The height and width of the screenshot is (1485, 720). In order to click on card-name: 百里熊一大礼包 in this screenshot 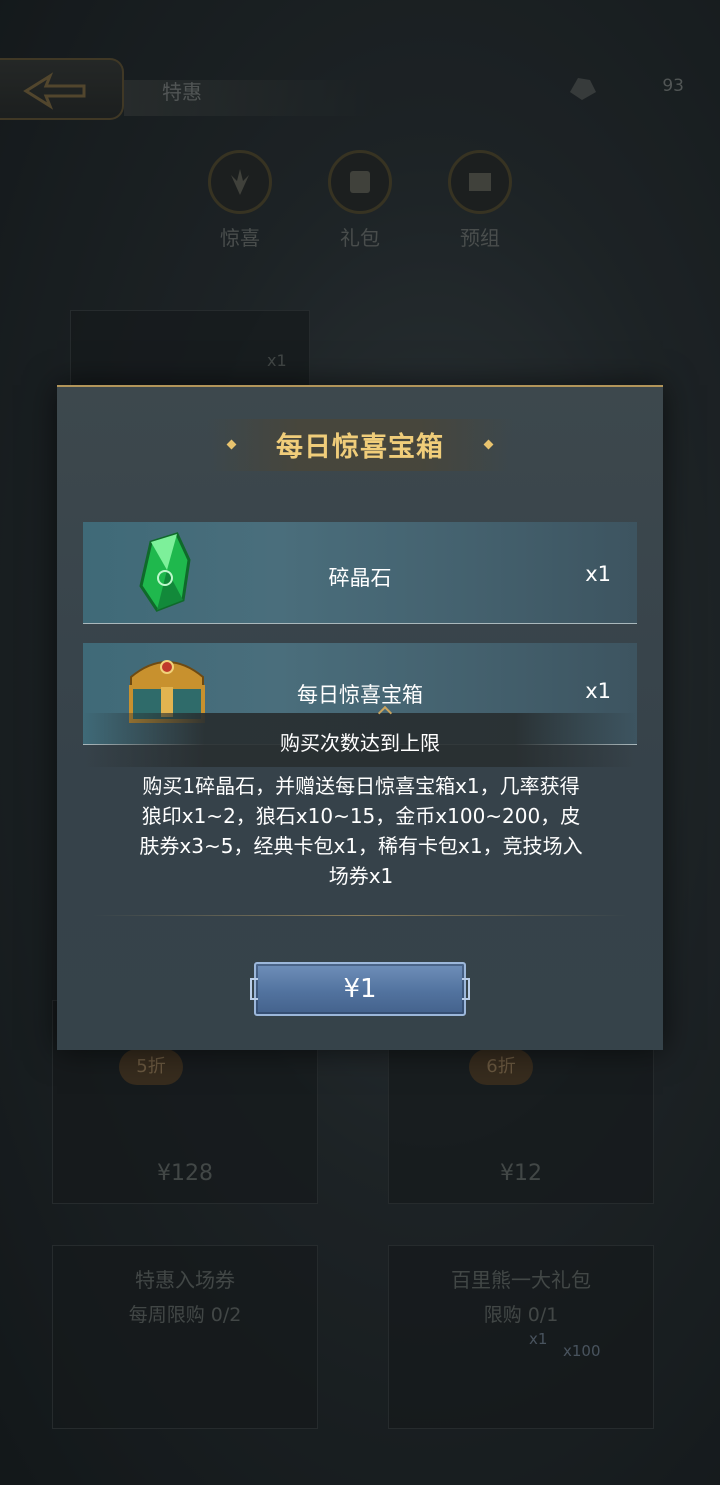, I will do `click(521, 1280)`.